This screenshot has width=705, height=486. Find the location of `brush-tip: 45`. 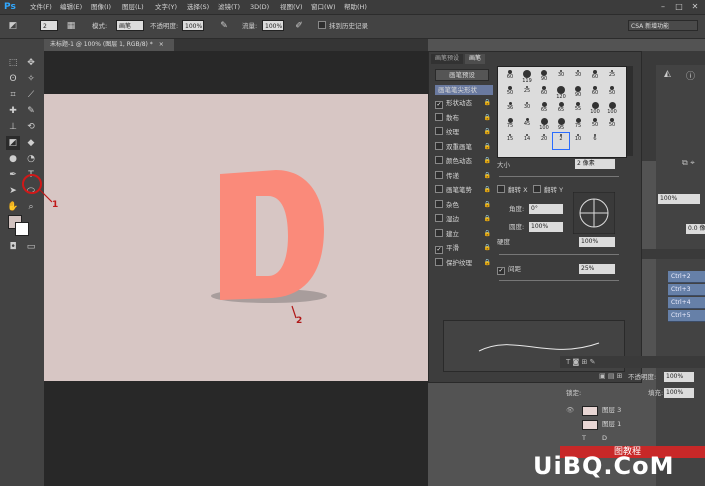

brush-tip: 45 is located at coordinates (527, 125).